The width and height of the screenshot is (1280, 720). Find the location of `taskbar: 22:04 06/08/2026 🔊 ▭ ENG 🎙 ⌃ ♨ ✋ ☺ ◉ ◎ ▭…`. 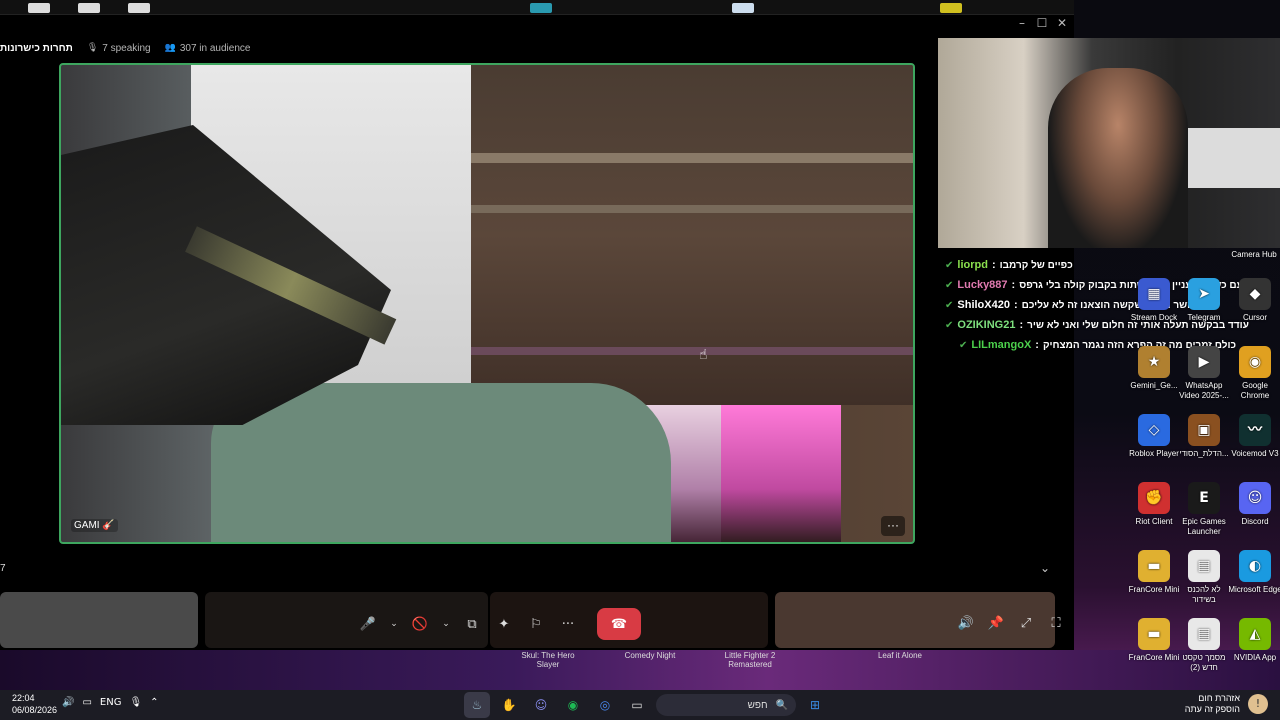

taskbar: 22:04 06/08/2026 🔊 ▭ ENG 🎙 ⌃ ♨ ✋ ☺ ◉ ◎ ▭… is located at coordinates (640, 705).